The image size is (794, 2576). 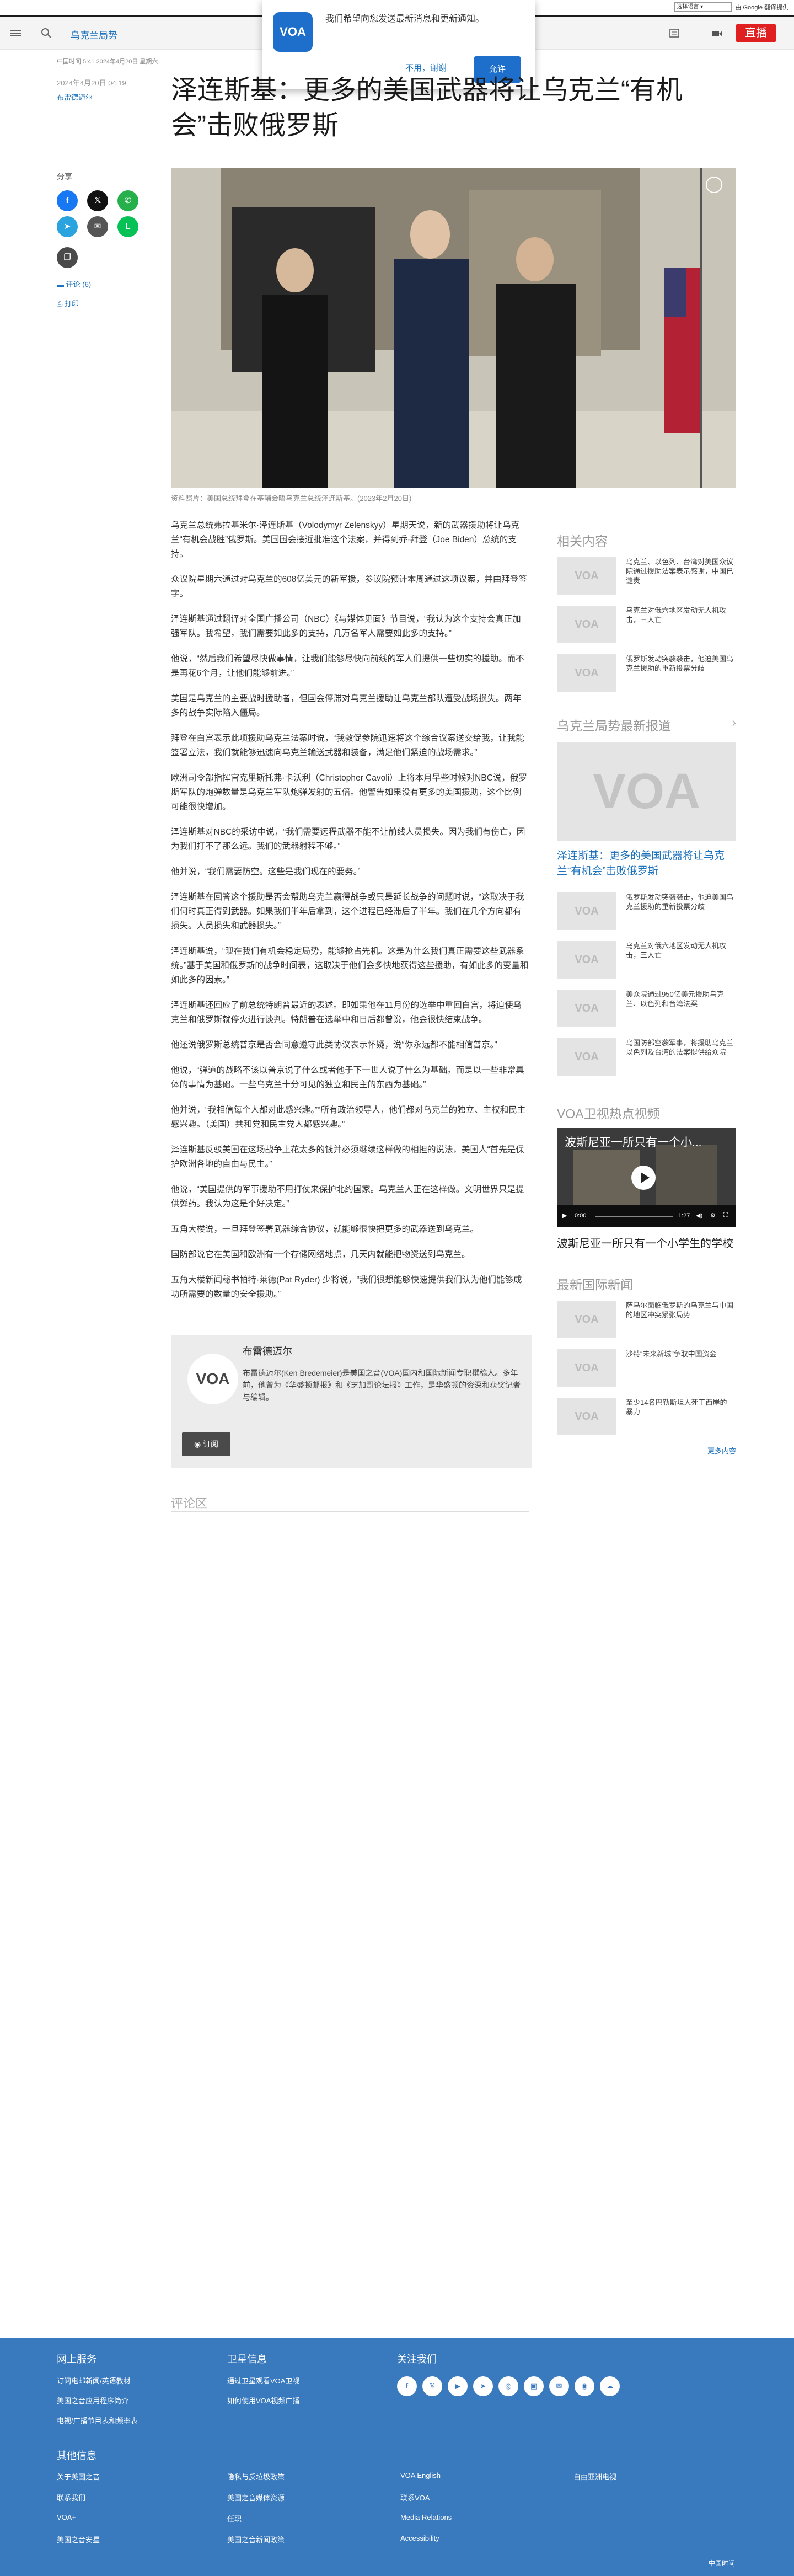 I want to click on sidebar-story: VOA 萨马尔面临俄罗斯的乌克兰与中国的地区冲突紧张局势, so click(x=646, y=1322).